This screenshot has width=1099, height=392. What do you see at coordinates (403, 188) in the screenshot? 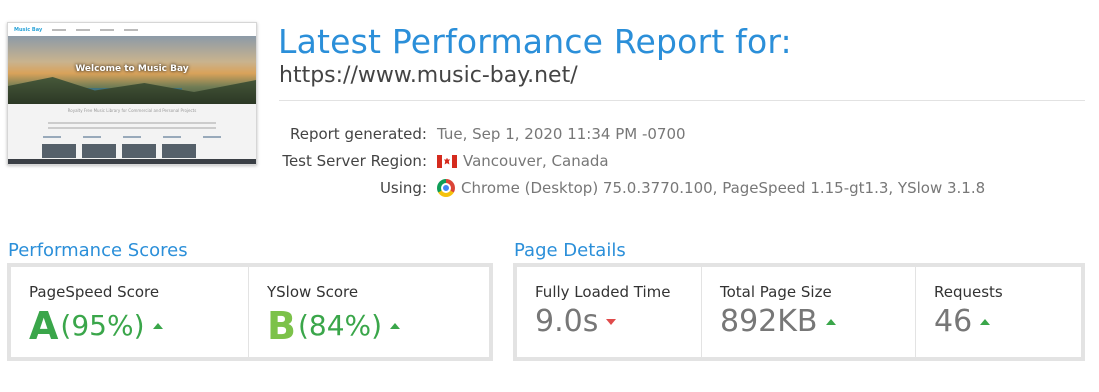
I see `using-label: Using:` at bounding box center [403, 188].